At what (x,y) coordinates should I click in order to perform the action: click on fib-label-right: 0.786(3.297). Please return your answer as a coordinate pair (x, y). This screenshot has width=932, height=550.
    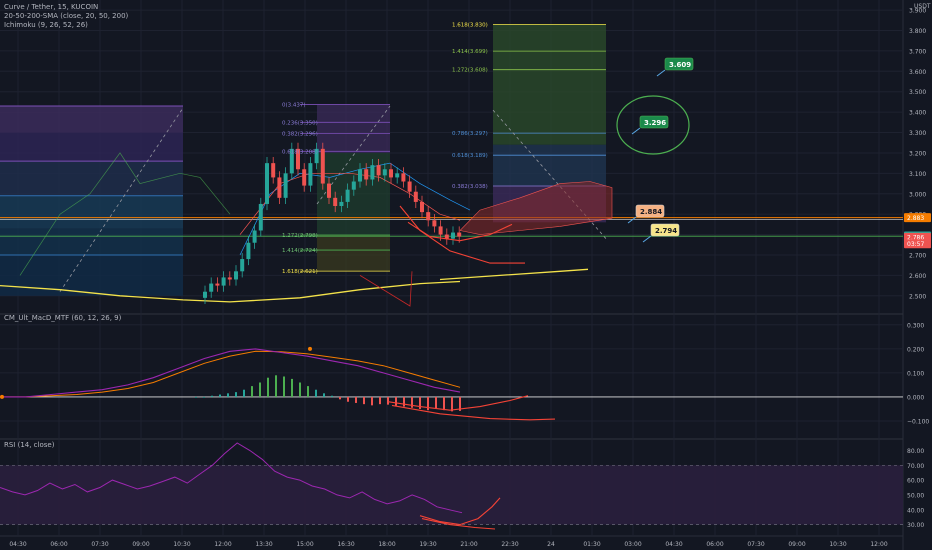
    Looking at the image, I should click on (470, 134).